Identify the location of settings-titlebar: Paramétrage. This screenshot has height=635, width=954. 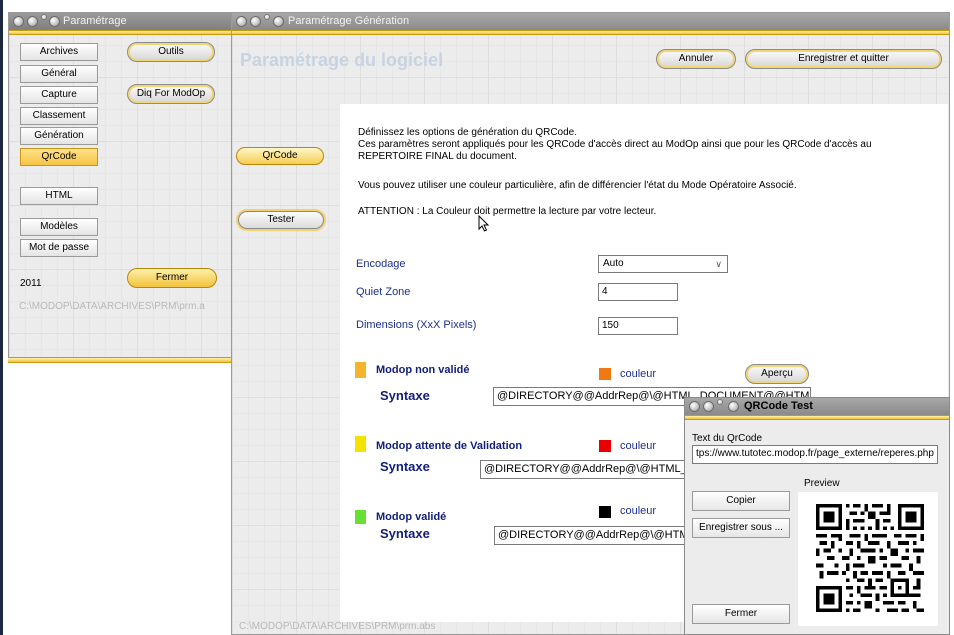
(121, 21).